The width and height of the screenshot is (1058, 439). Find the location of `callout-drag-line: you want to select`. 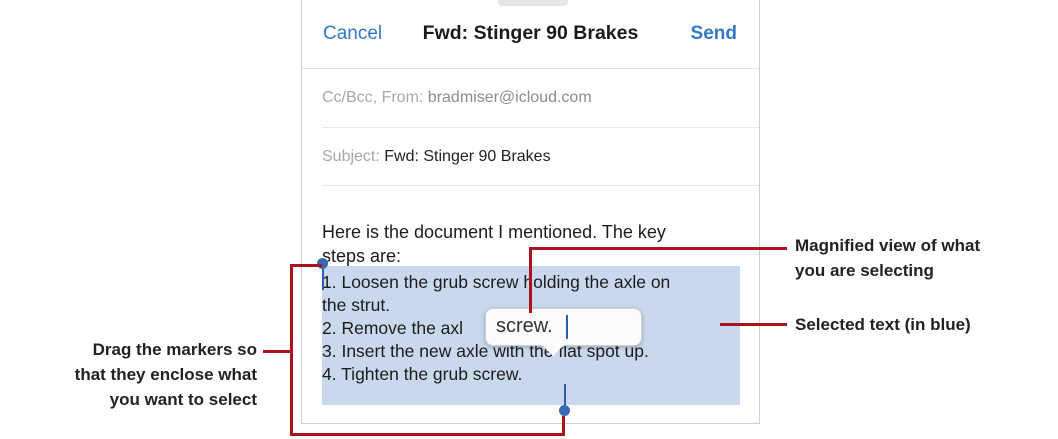

callout-drag-line: you want to select is located at coordinates (183, 399).